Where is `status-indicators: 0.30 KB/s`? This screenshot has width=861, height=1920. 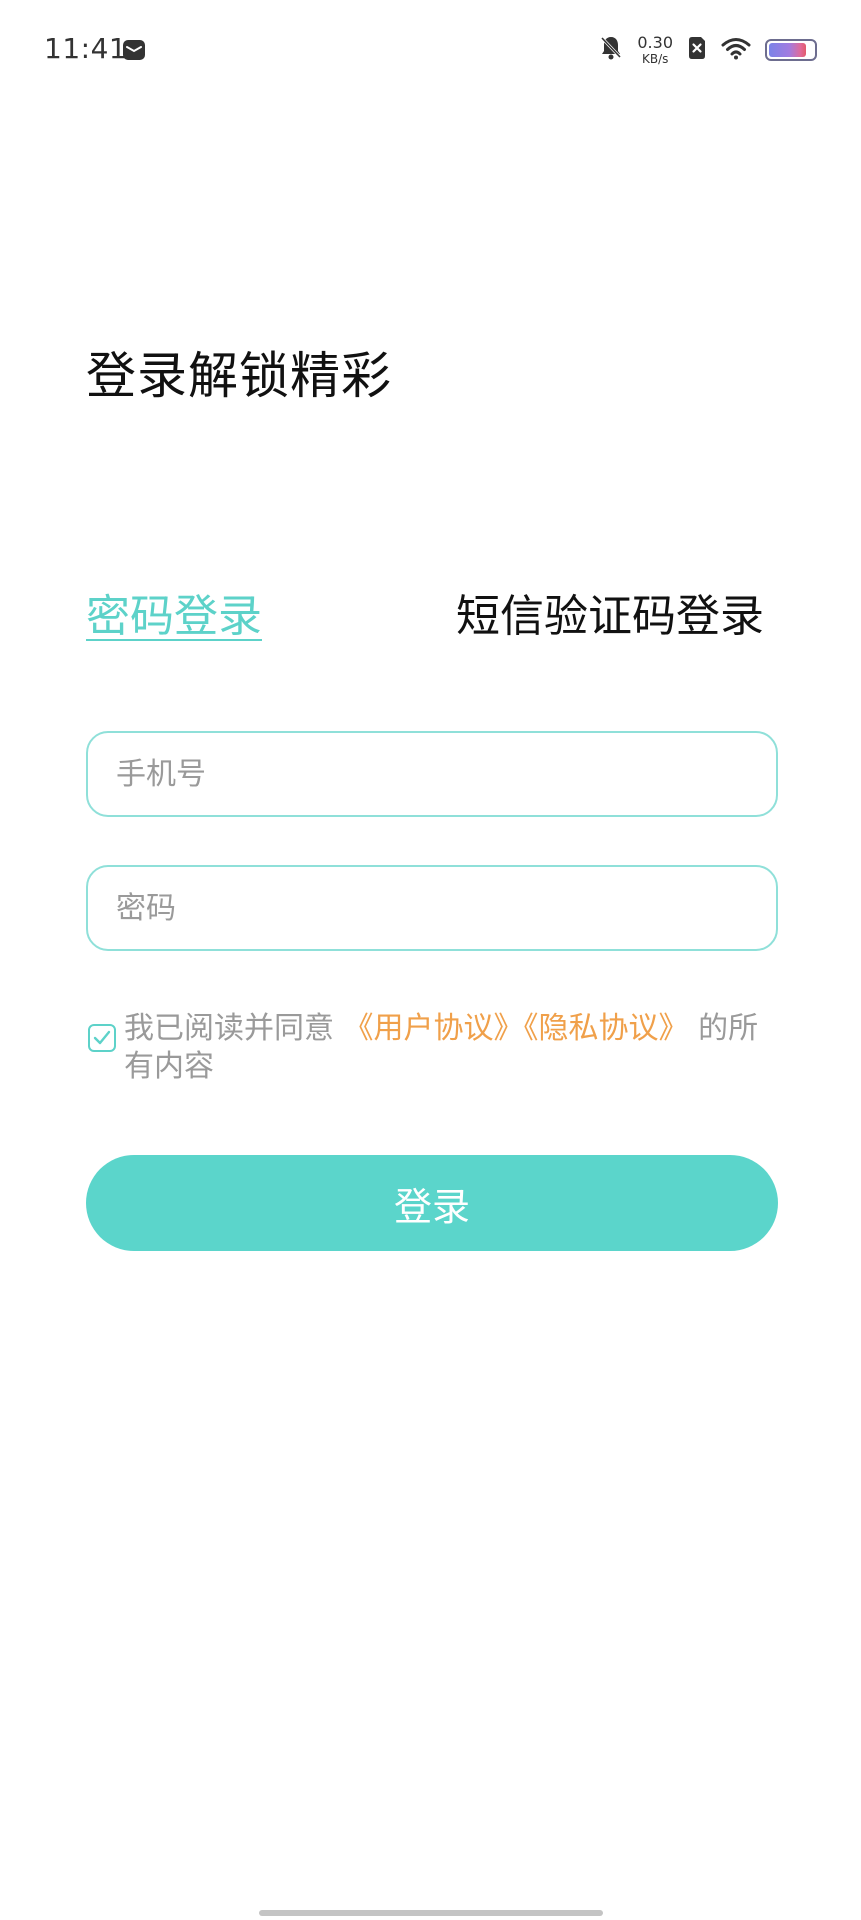 status-indicators: 0.30 KB/s is located at coordinates (708, 50).